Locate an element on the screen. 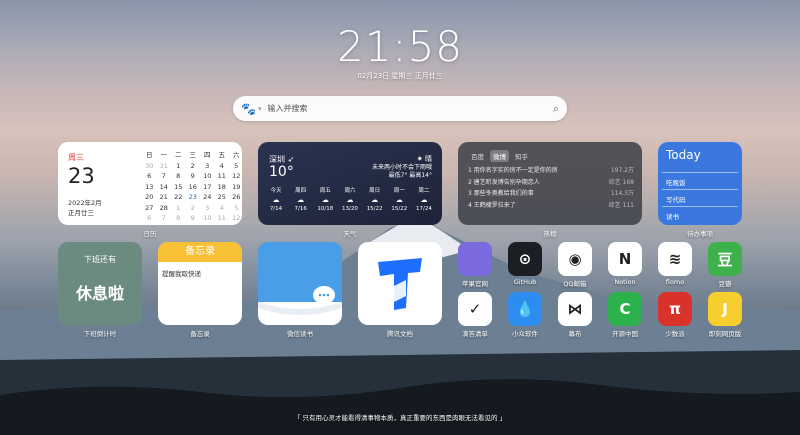 The height and width of the screenshot is (435, 800). app-label: Notion is located at coordinates (625, 282).